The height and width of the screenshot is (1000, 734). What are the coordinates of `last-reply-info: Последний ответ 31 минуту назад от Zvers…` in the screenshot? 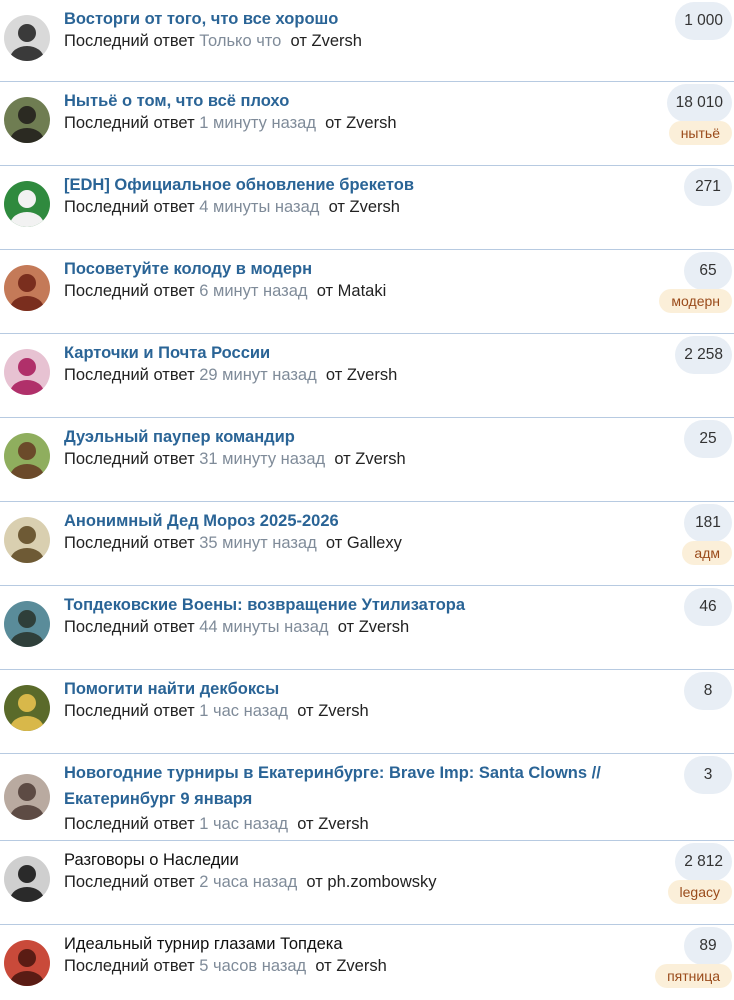 It's located at (235, 459).